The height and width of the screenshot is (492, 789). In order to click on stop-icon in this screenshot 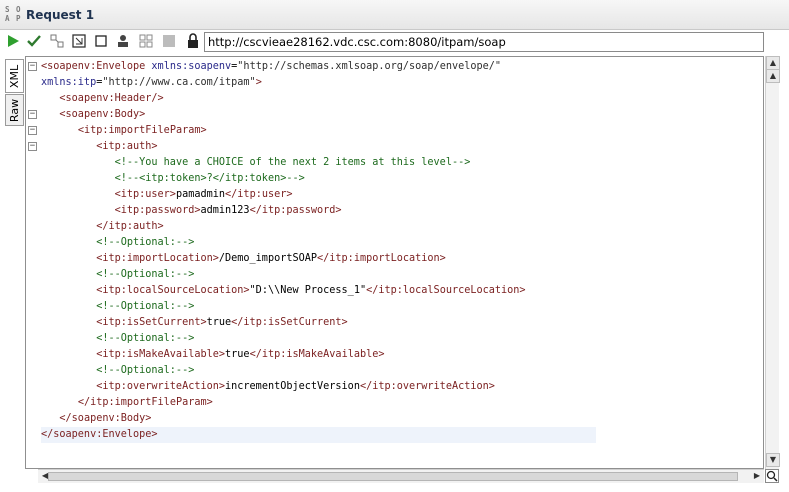, I will do `click(169, 41)`.